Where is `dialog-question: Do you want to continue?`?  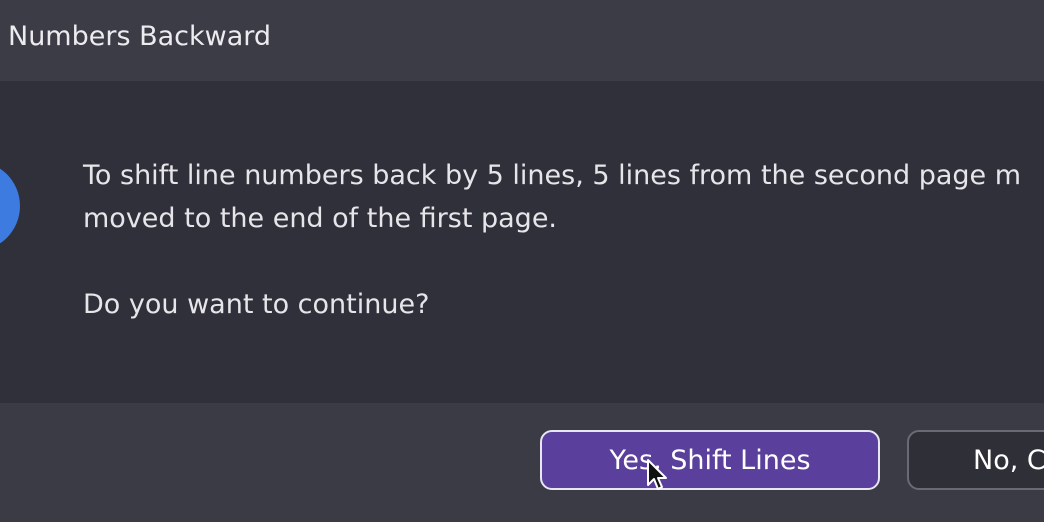
dialog-question: Do you want to continue? is located at coordinates (256, 304).